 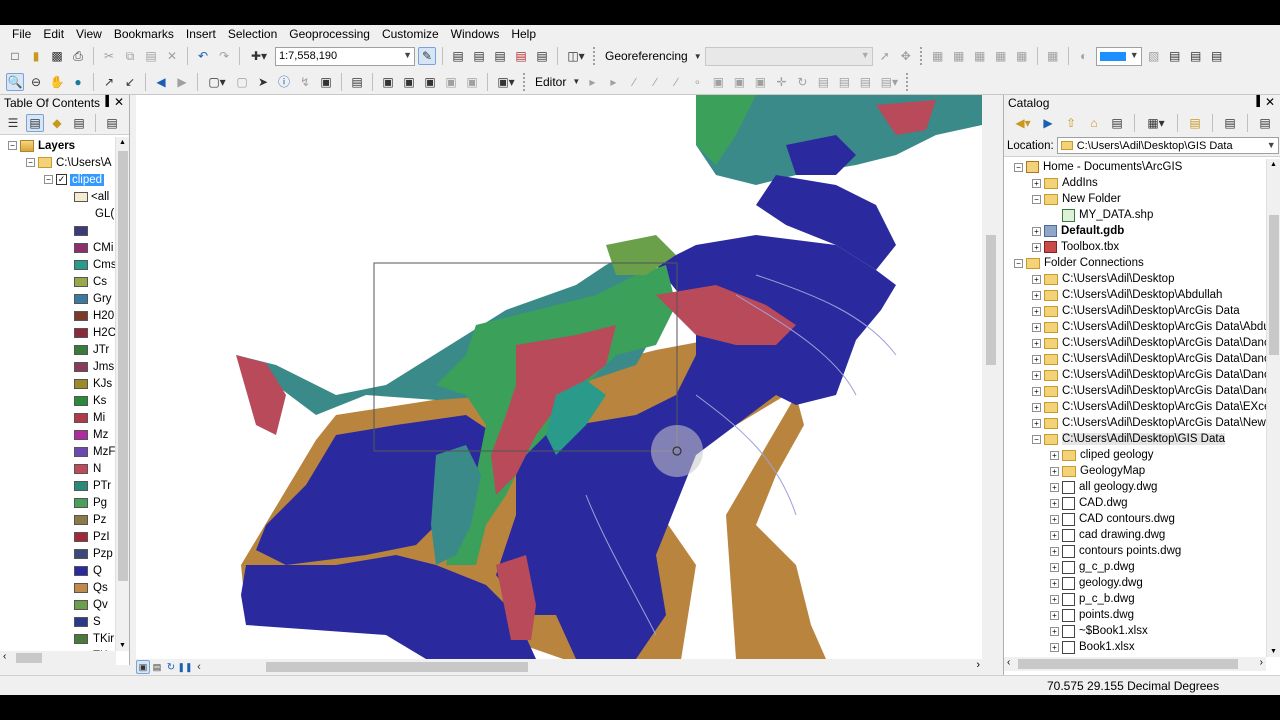 What do you see at coordinates (109, 82) in the screenshot?
I see `fixed-zoom-in-icon: ↗` at bounding box center [109, 82].